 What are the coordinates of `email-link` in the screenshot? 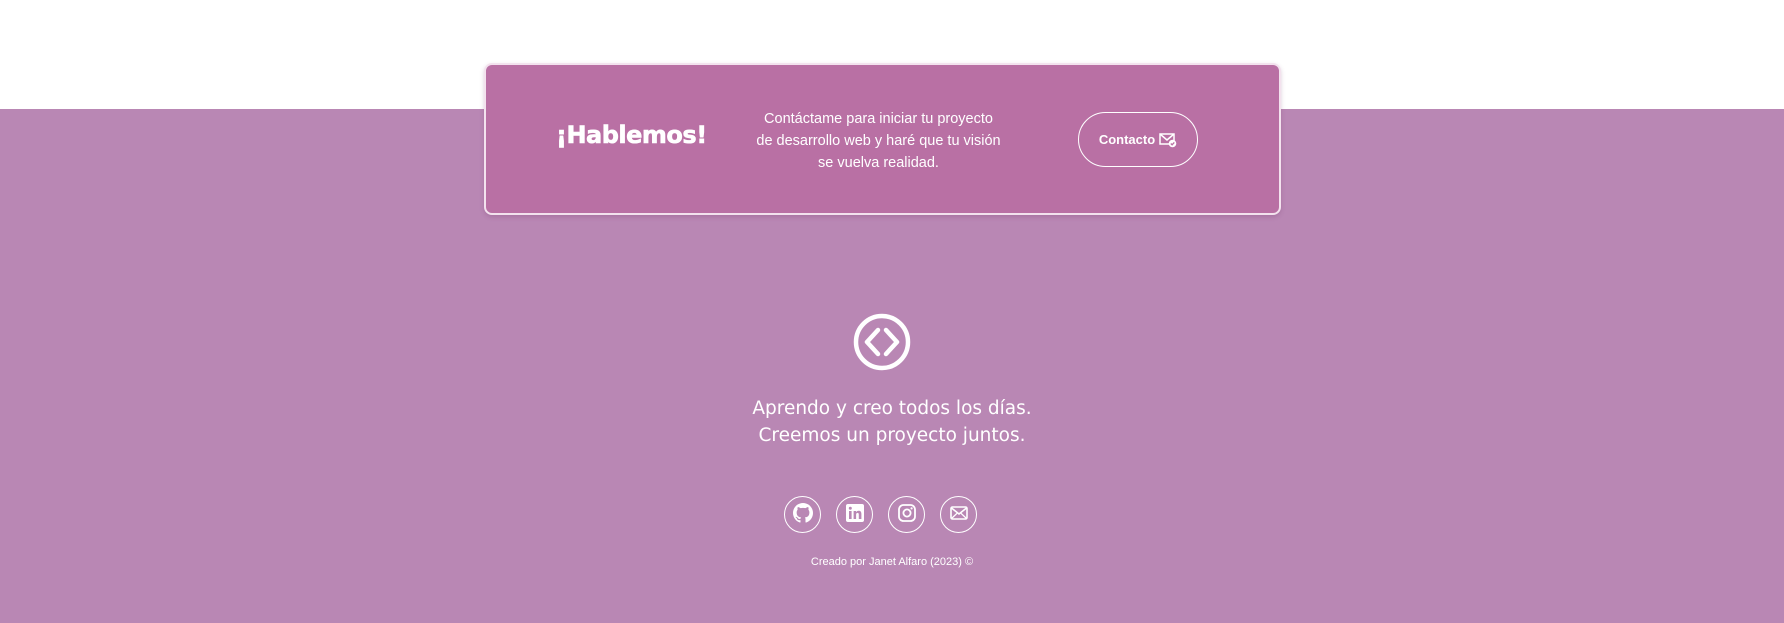 It's located at (958, 514).